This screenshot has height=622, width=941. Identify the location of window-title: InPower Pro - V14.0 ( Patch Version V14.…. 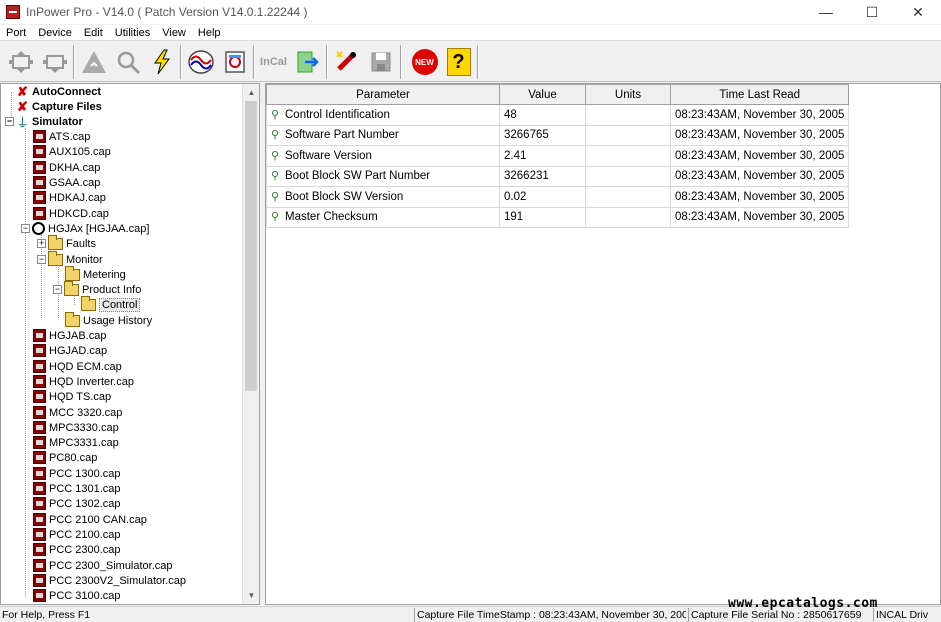
(167, 12).